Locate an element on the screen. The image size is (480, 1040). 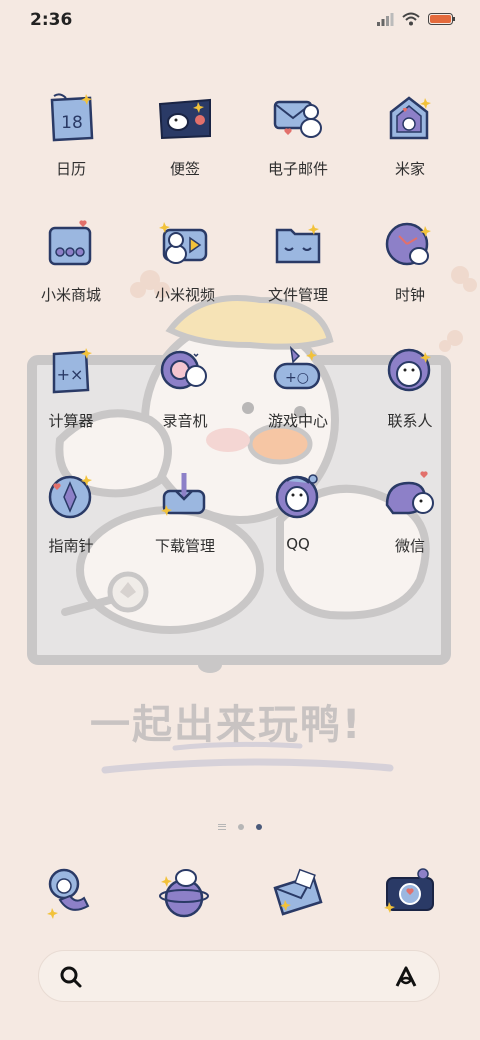
wallpaper-caption: 一起出来玩鸭! is located at coordinates (226, 725).